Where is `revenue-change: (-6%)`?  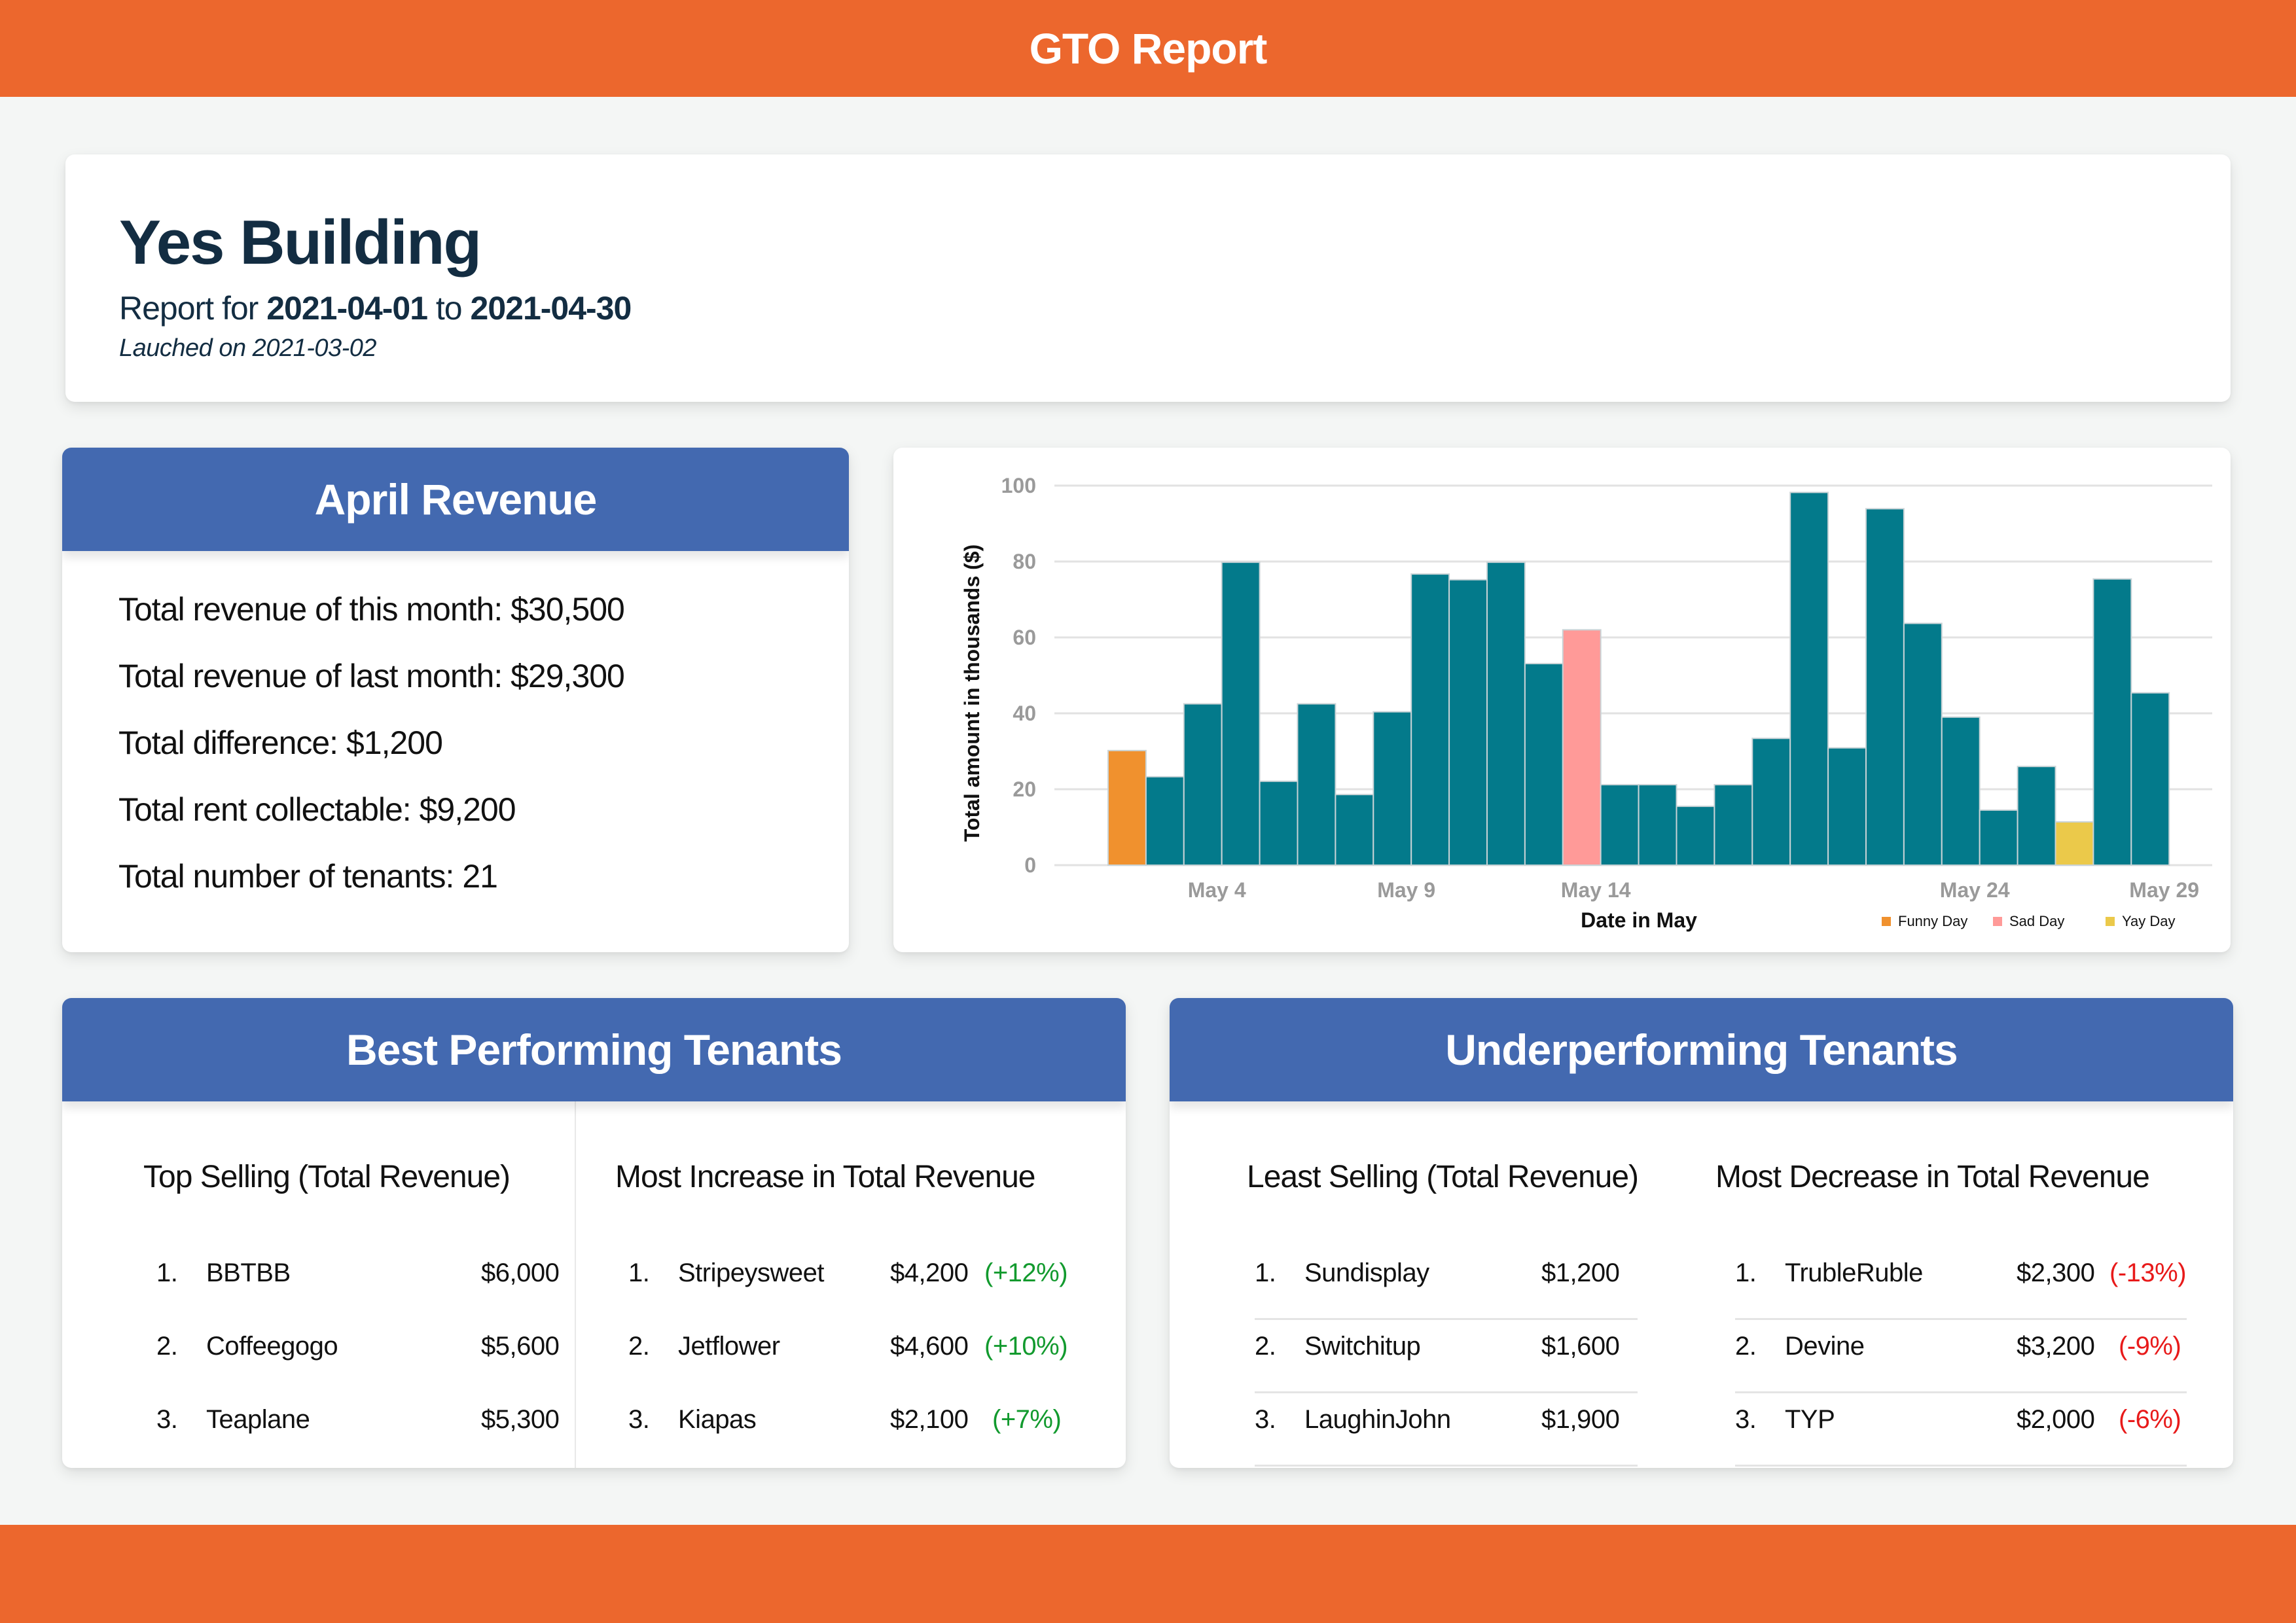
revenue-change: (-6%) is located at coordinates (2150, 1419).